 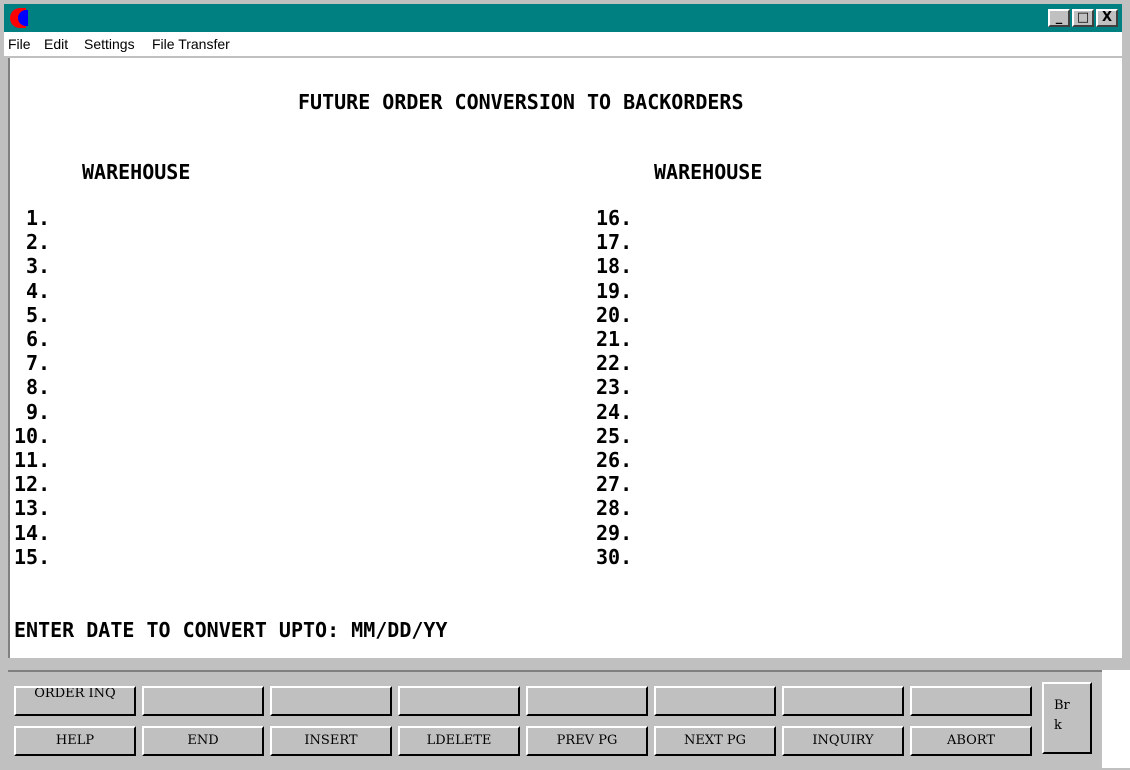 What do you see at coordinates (1083, 18) in the screenshot?
I see `maximize-button: □` at bounding box center [1083, 18].